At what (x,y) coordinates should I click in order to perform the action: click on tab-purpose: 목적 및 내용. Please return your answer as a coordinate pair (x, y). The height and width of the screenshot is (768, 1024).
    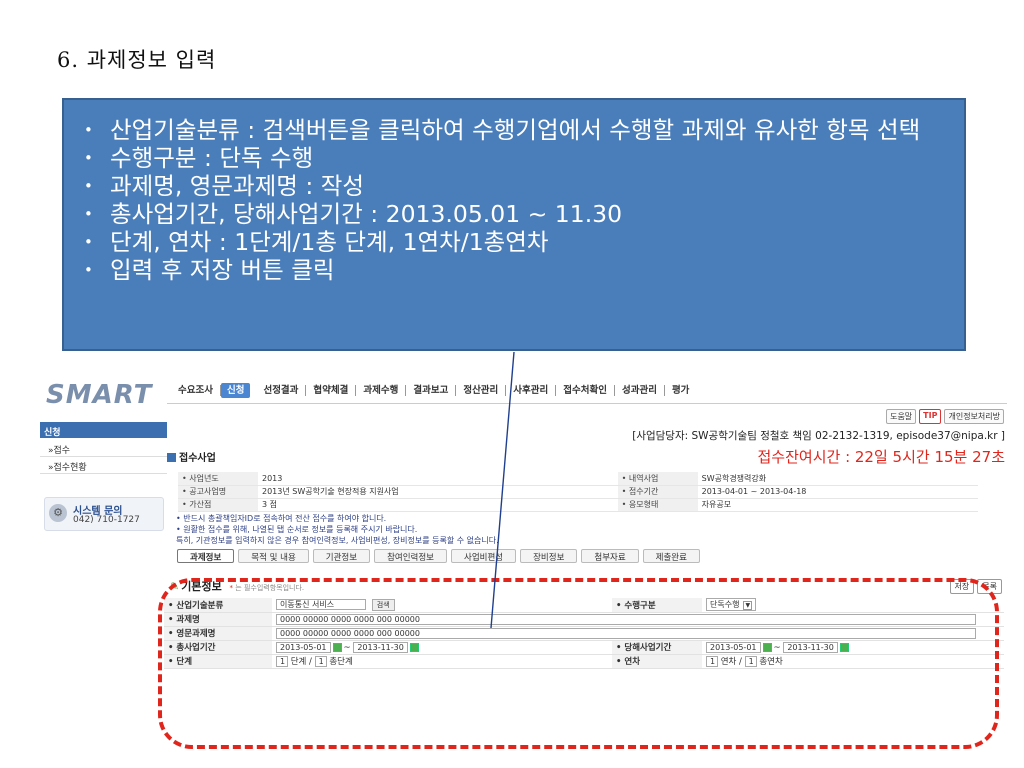
    Looking at the image, I should click on (273, 556).